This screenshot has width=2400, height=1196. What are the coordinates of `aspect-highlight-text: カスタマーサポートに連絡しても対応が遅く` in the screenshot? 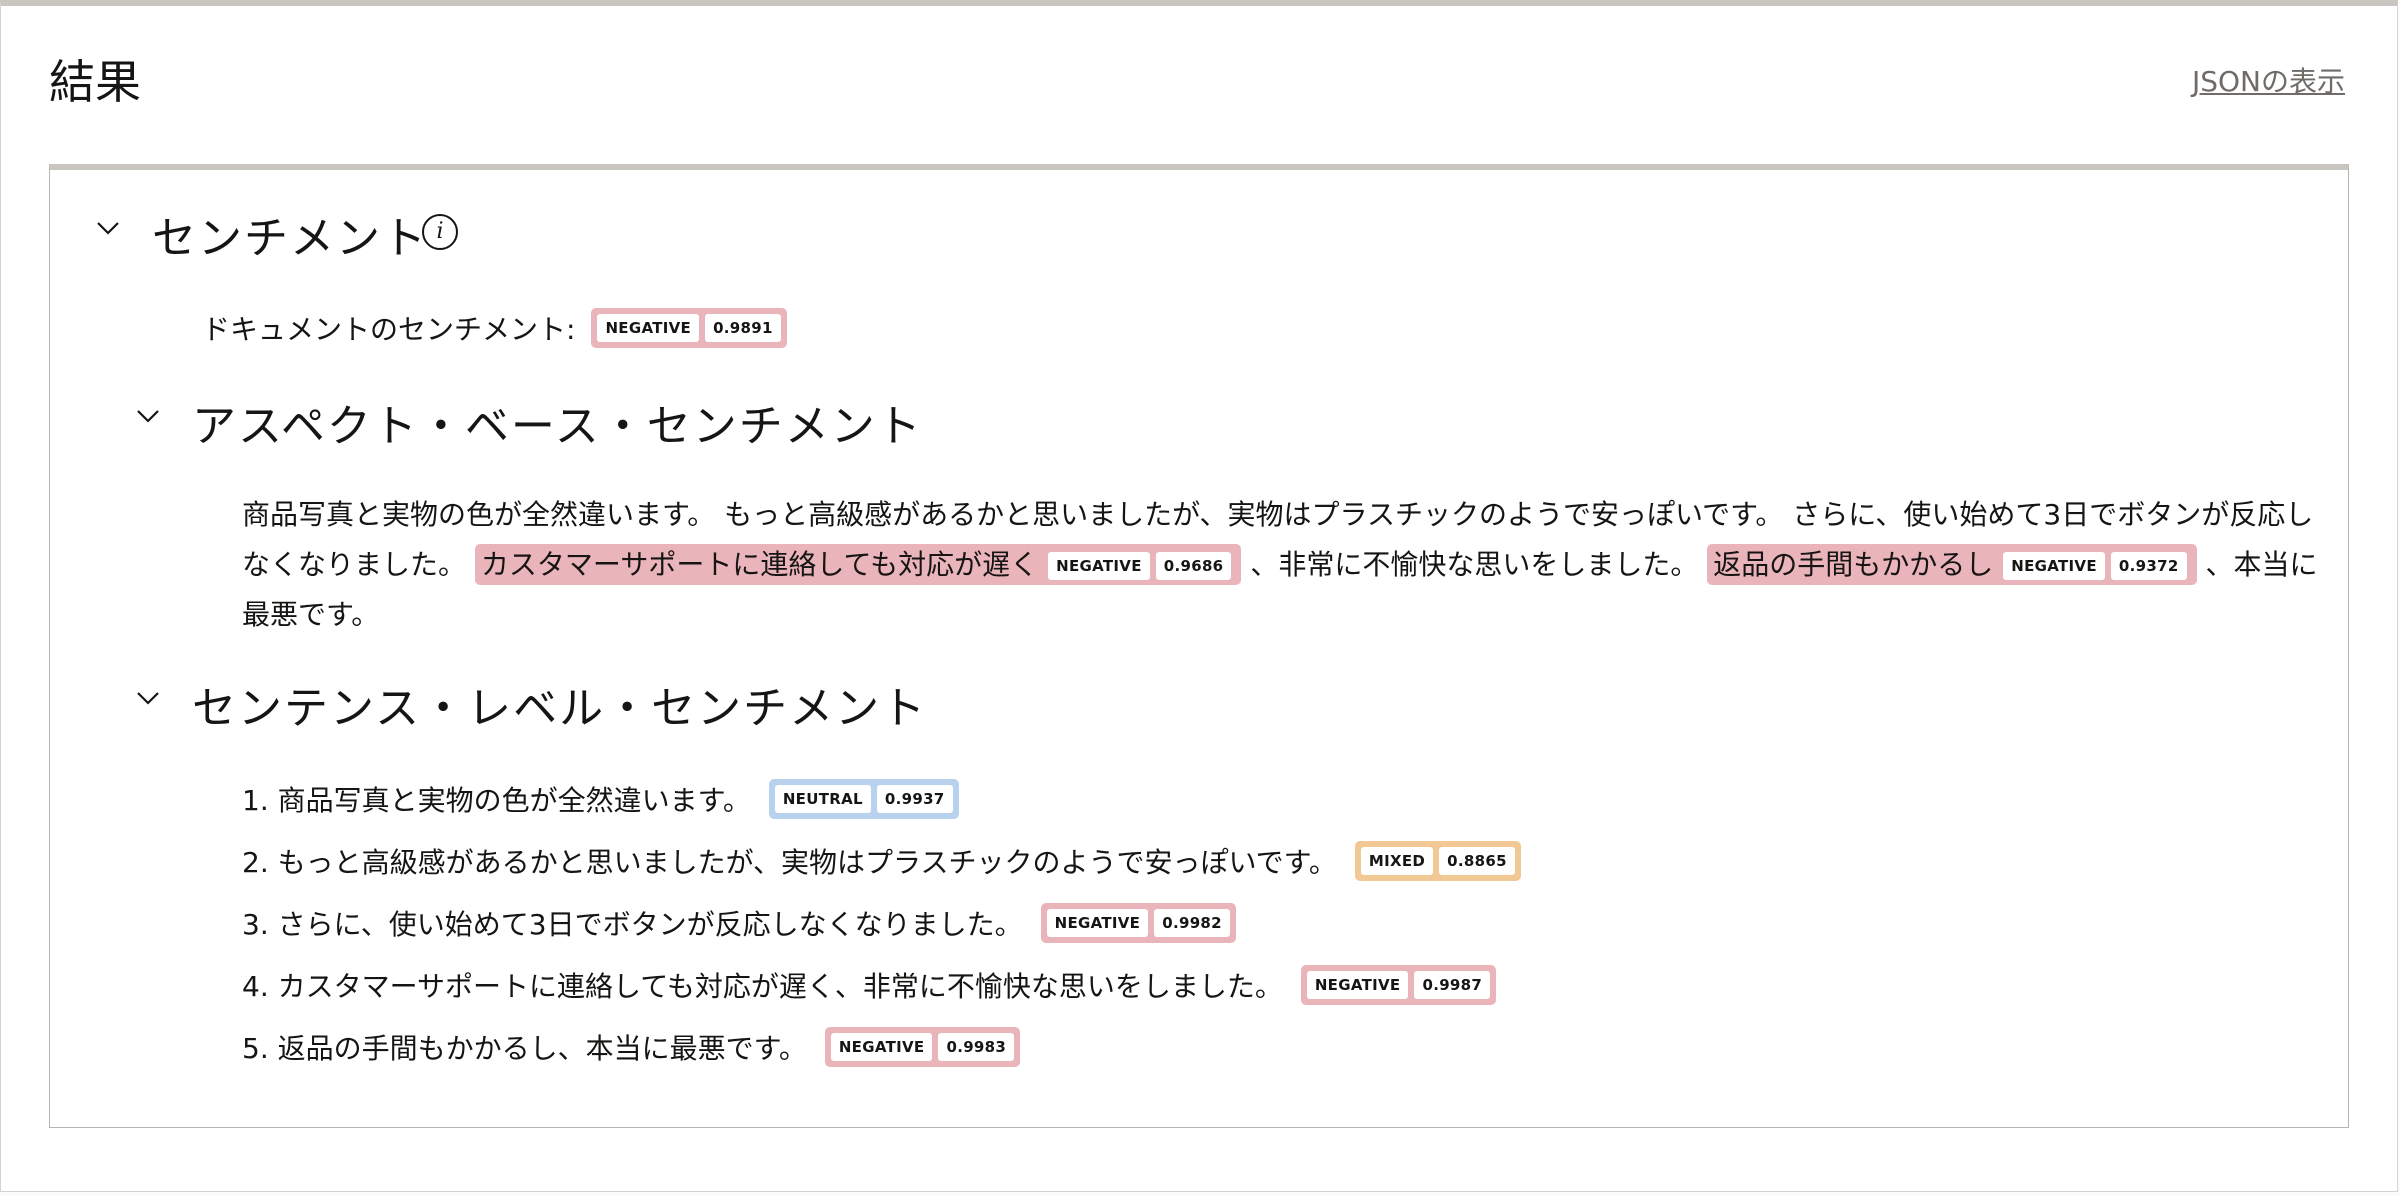 It's located at (759, 564).